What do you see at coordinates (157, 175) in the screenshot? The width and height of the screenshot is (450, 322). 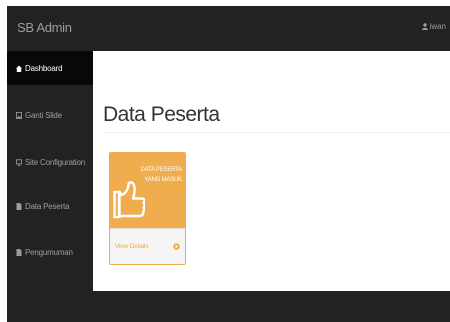 I see `panel-text: DATA PESERTA YANG MASUK` at bounding box center [157, 175].